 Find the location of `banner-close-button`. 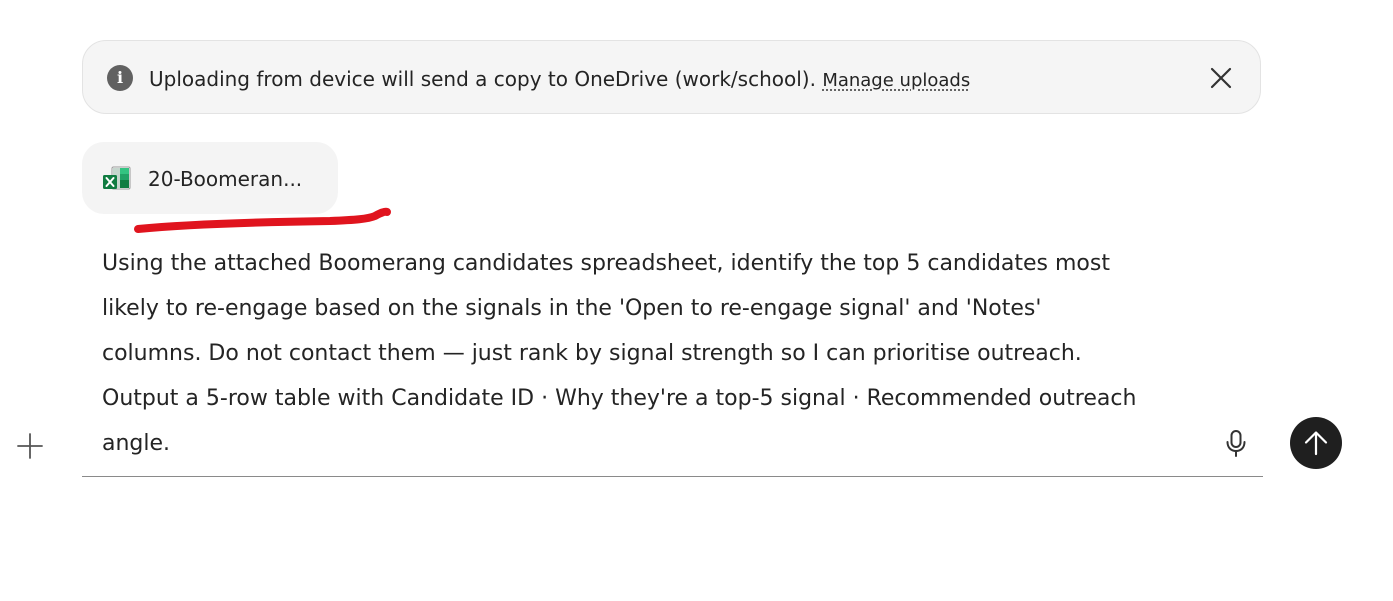

banner-close-button is located at coordinates (1221, 78).